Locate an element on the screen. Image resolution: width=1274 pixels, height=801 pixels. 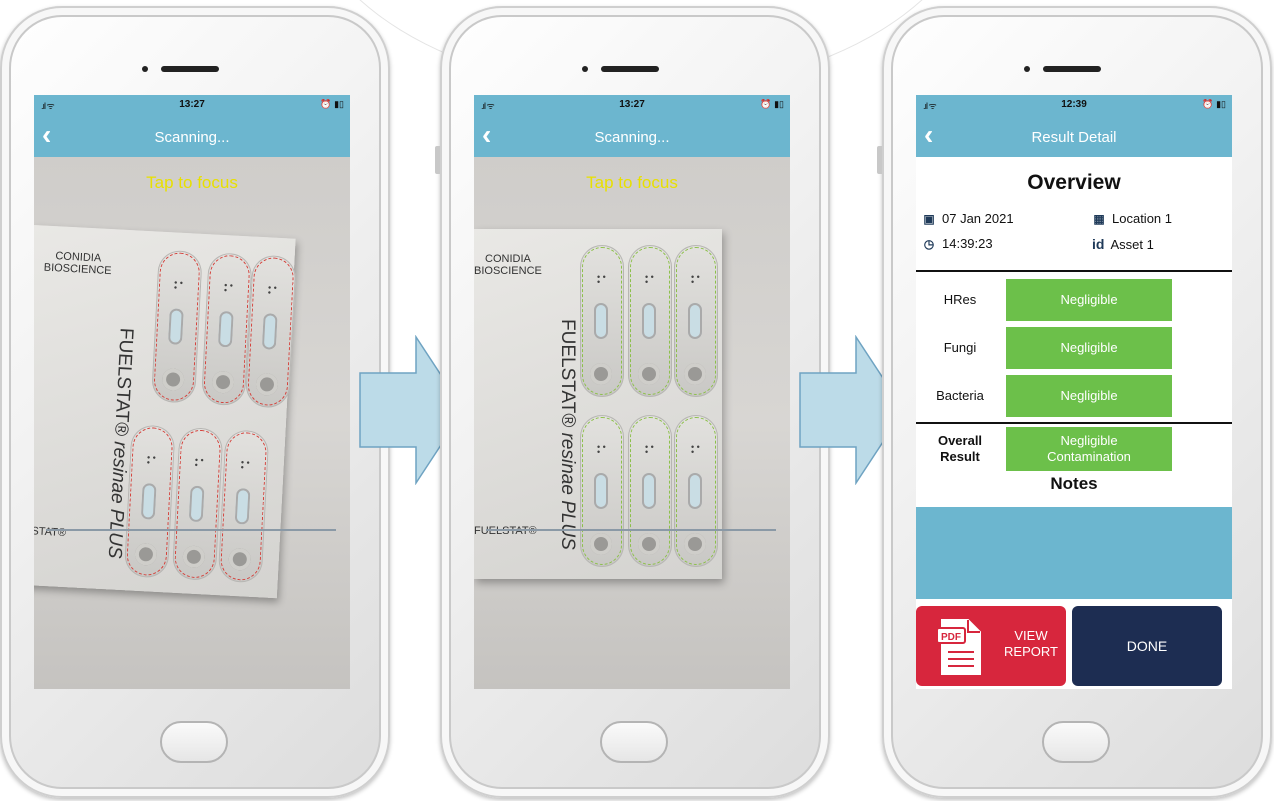
card-footer-brand: FUELSTAT® is located at coordinates (505, 531).